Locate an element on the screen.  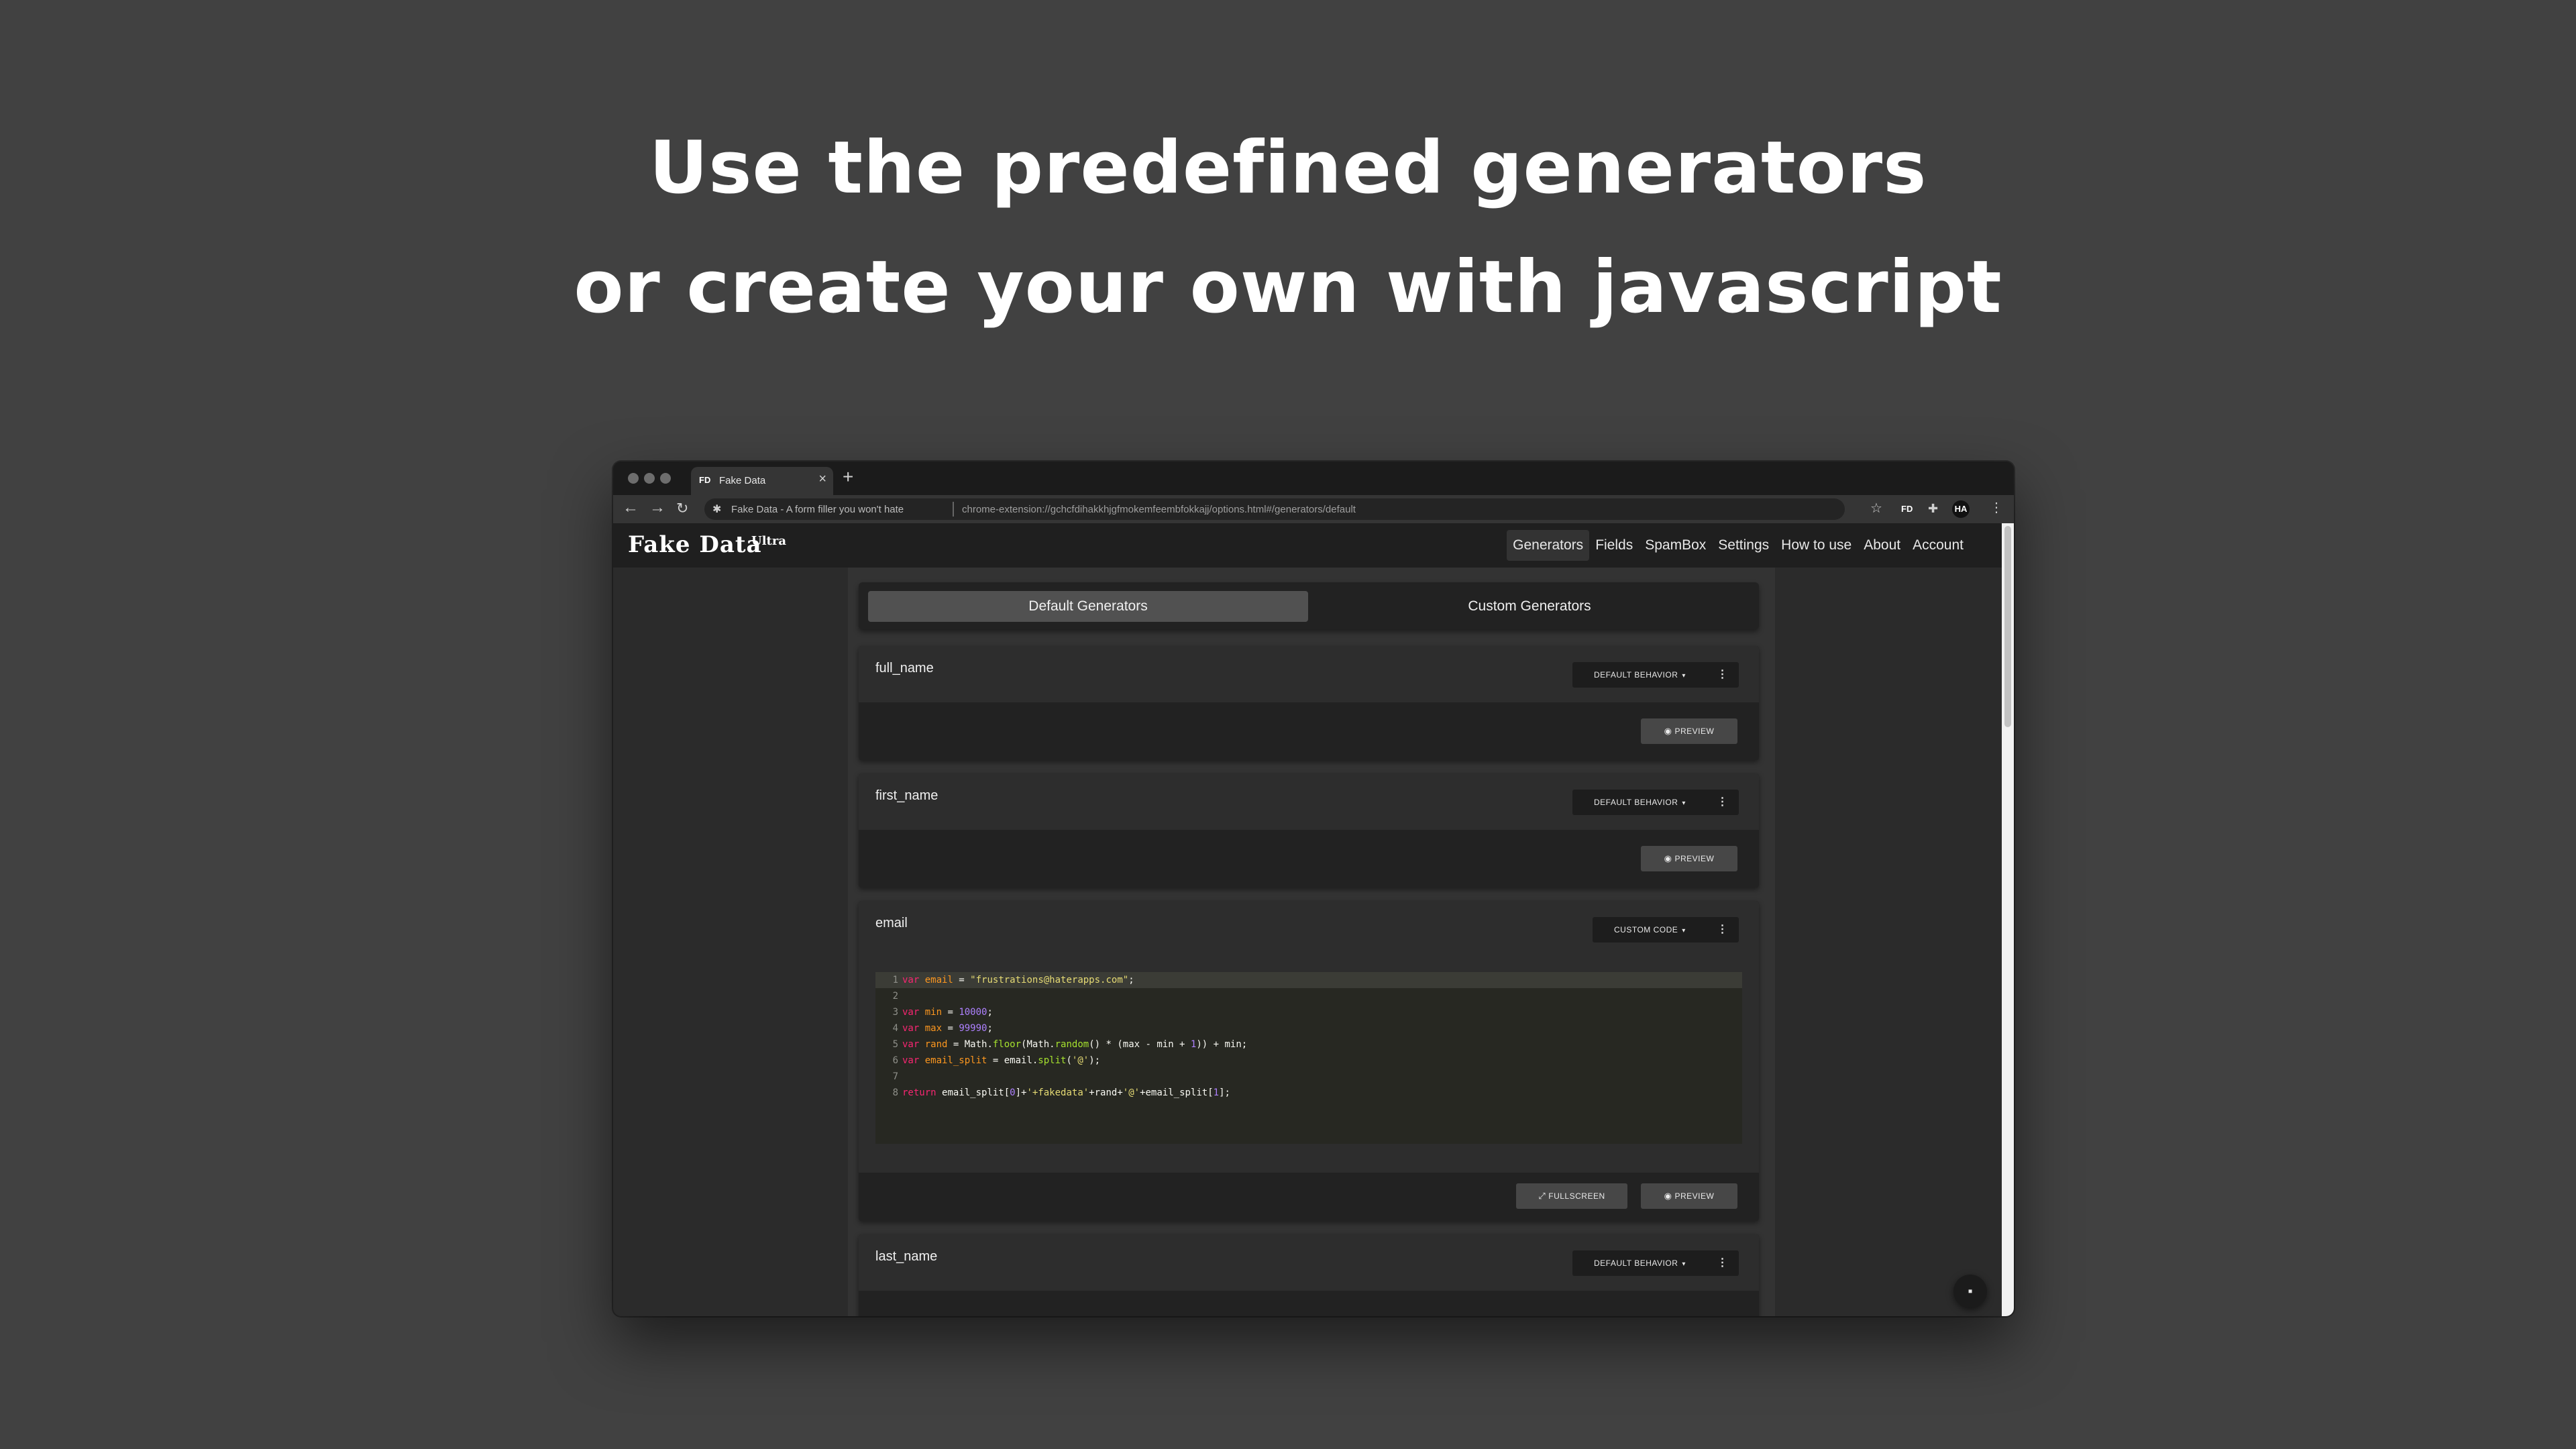
tab-default-generators: Default Generators is located at coordinates (1088, 606).